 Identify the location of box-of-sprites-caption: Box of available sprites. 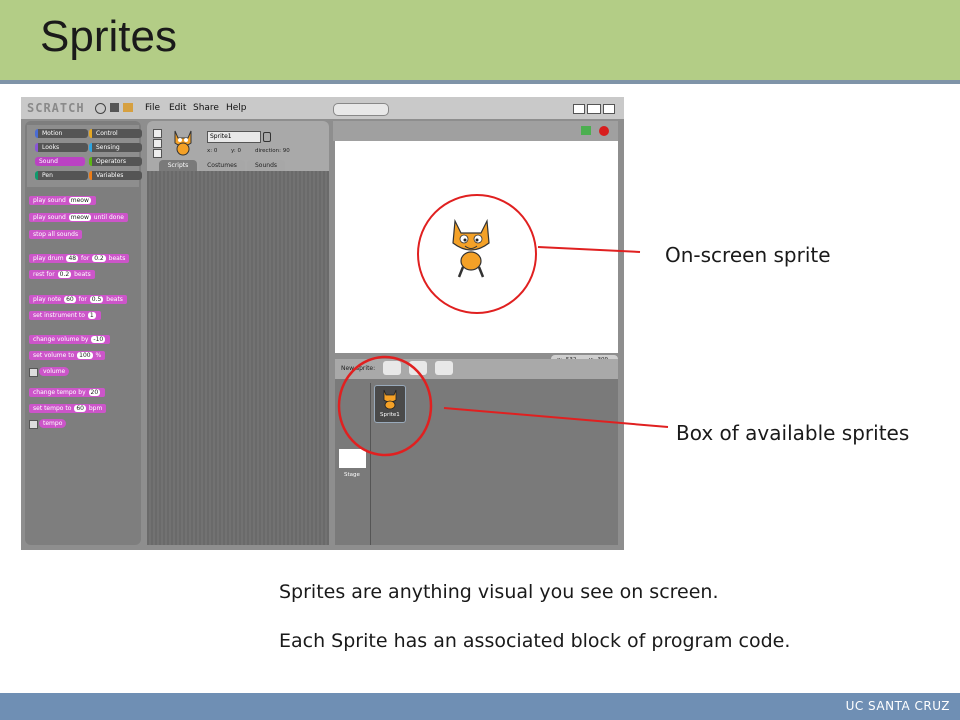
(793, 433).